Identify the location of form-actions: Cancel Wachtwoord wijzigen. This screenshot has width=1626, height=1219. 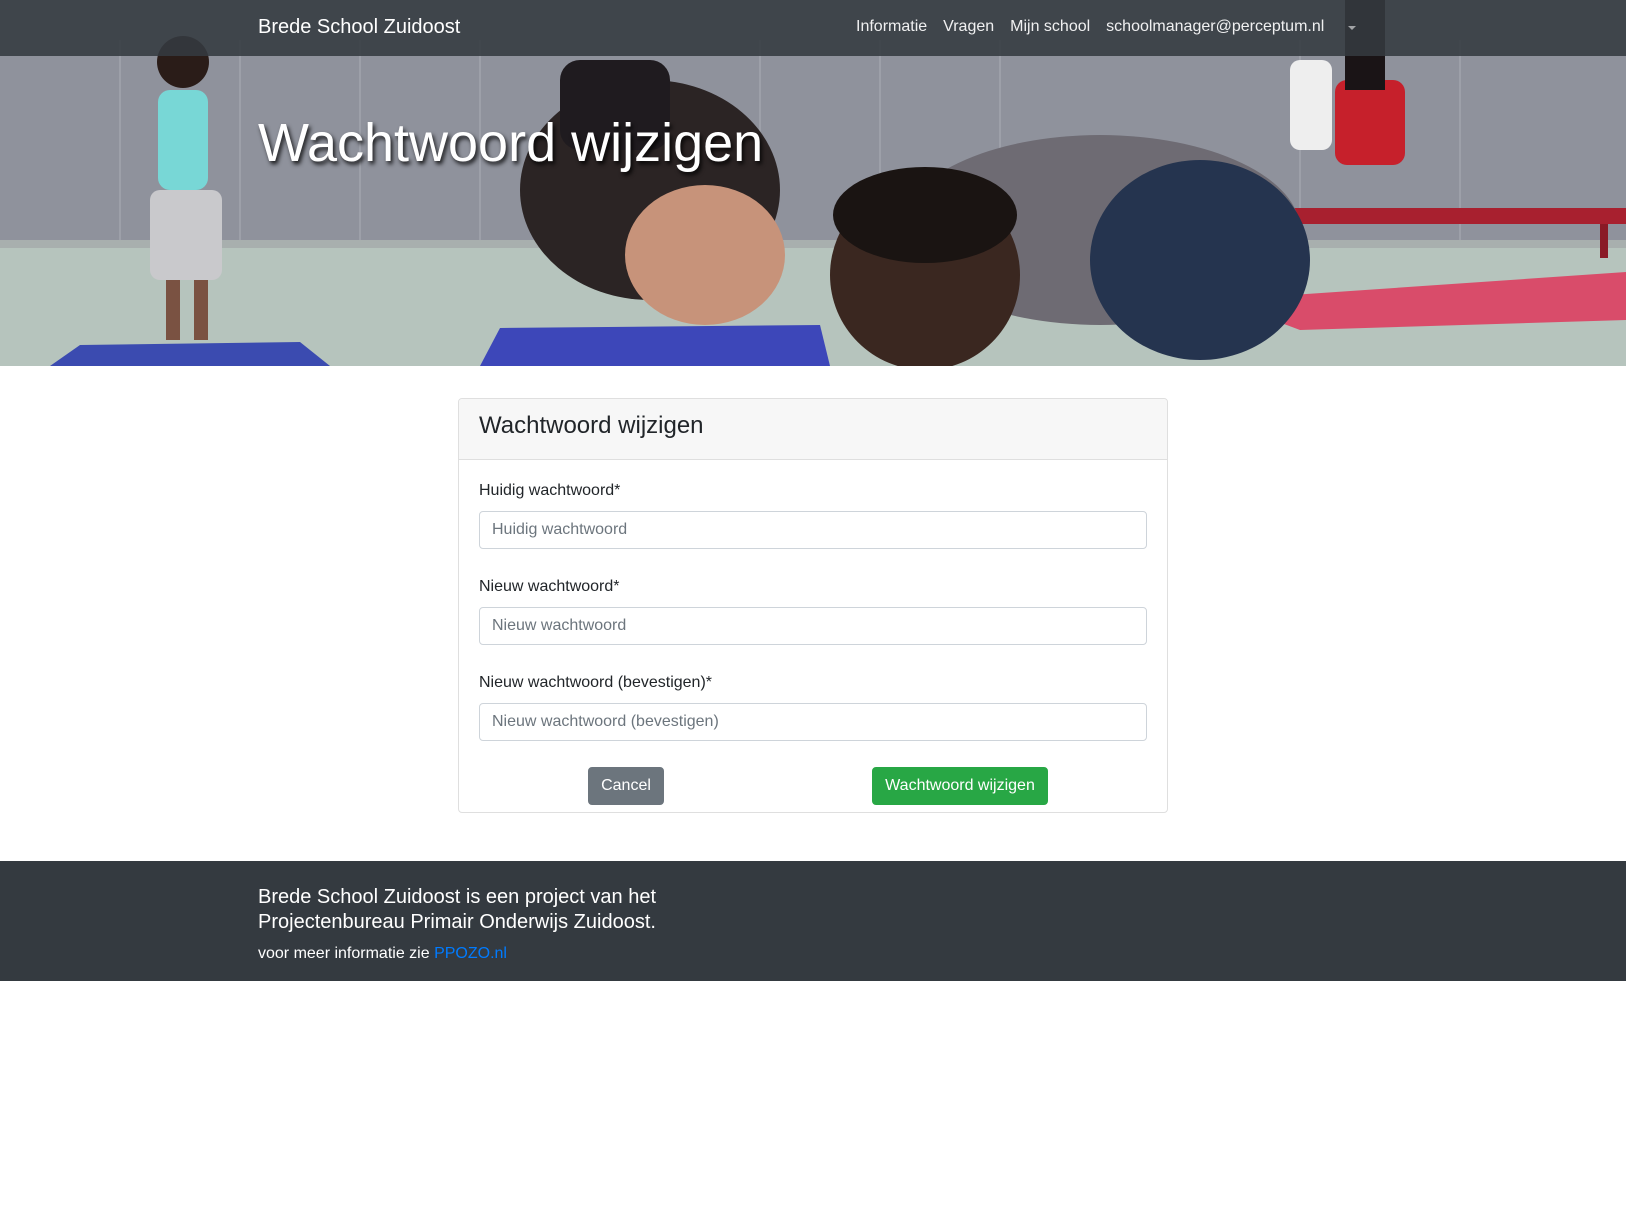
(813, 786).